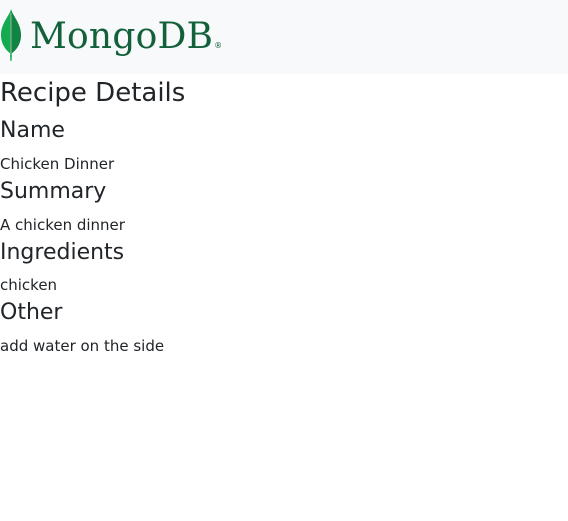 This screenshot has height=521, width=568. Describe the element at coordinates (218, 45) in the screenshot. I see `registered-mark: ®` at that location.